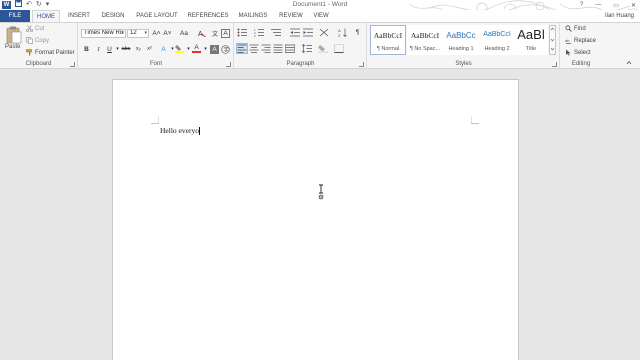 Image resolution: width=640 pixels, height=360 pixels. I want to click on replace-button: ab Replace, so click(580, 41).